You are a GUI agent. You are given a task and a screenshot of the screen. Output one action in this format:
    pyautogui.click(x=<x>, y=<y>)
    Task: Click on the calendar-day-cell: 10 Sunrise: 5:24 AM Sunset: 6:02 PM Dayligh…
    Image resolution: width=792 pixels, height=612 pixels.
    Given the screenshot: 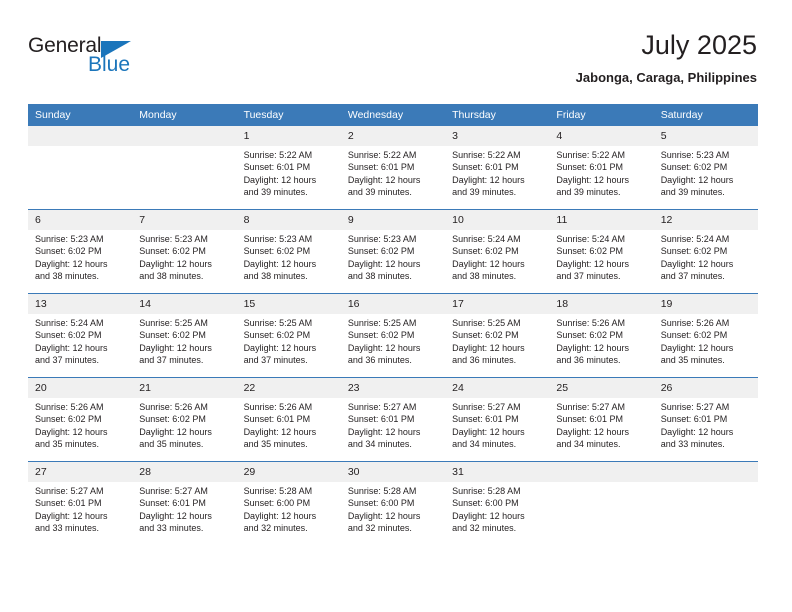 What is the action you would take?
    pyautogui.click(x=497, y=251)
    